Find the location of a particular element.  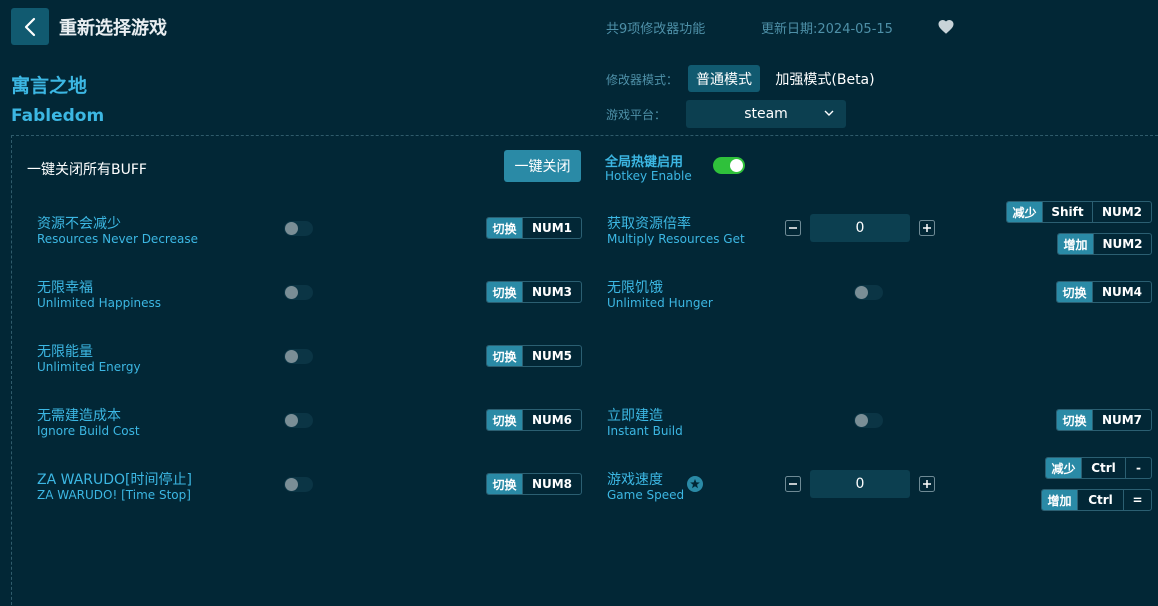

heart-icon is located at coordinates (946, 27).